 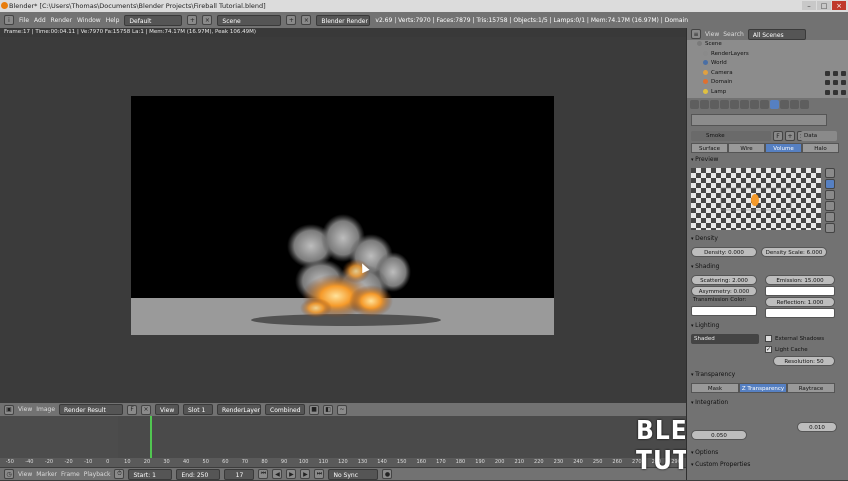 I want to click on menu-frame: Frame, so click(x=70, y=474).